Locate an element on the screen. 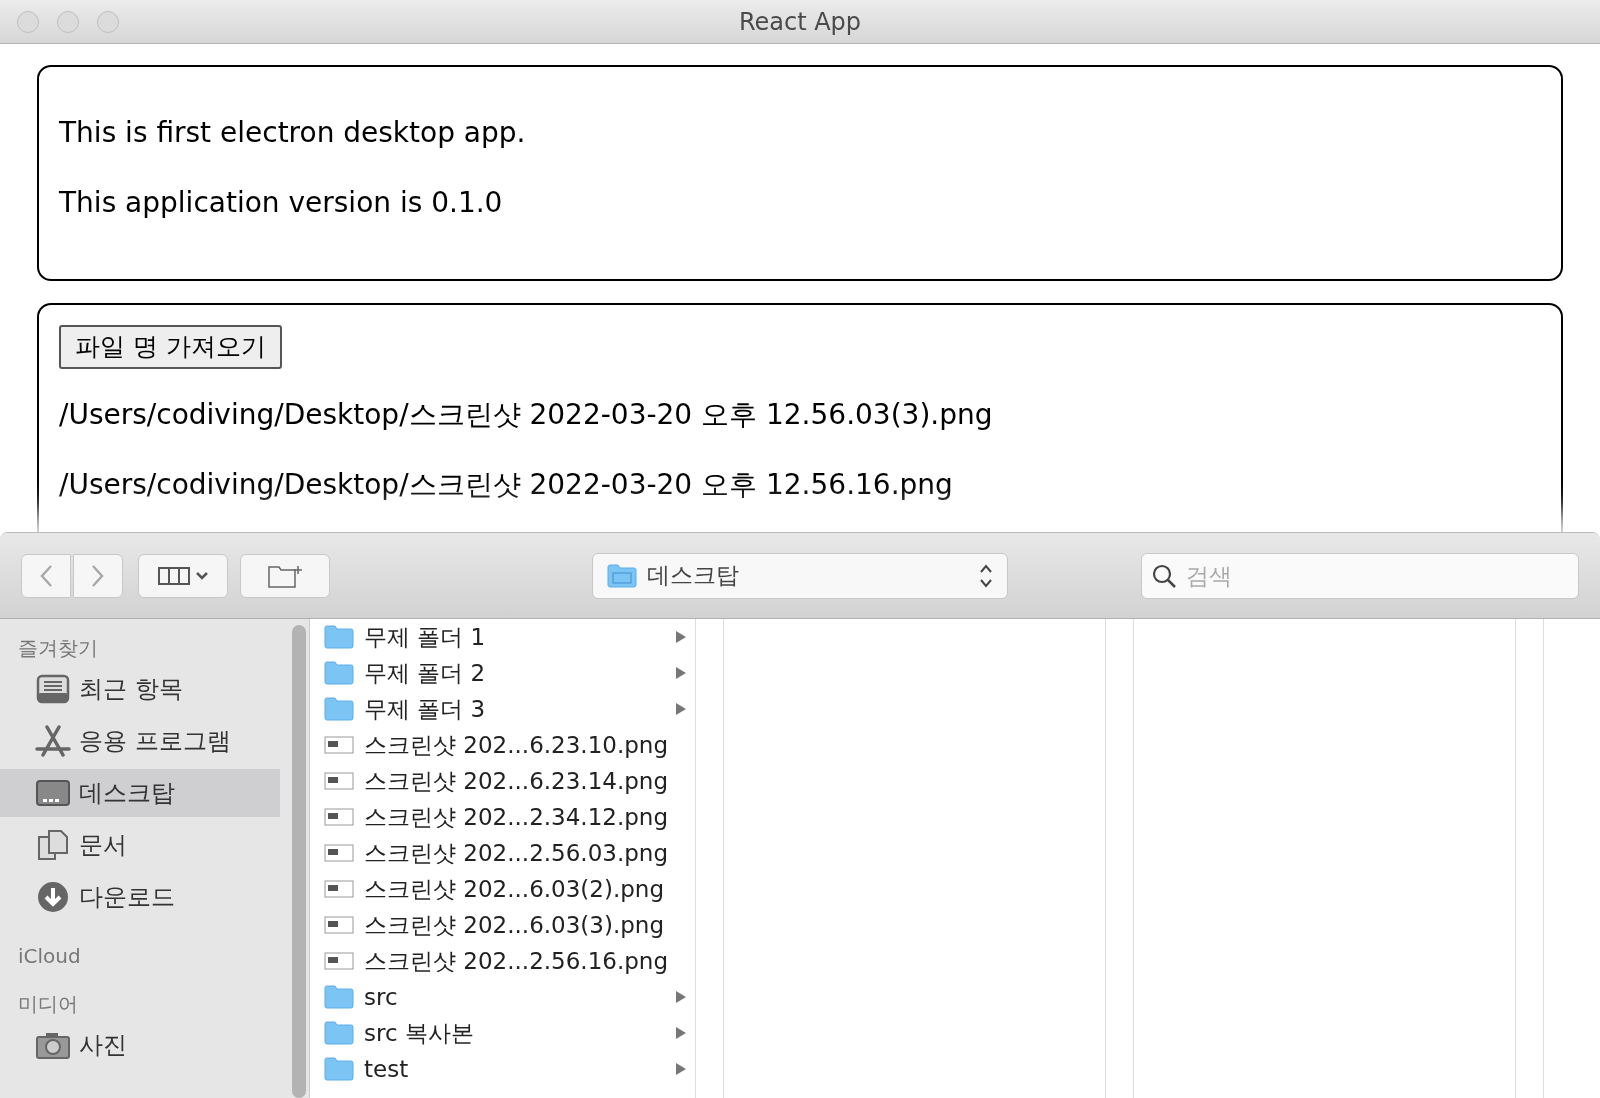  back-button is located at coordinates (46, 575).